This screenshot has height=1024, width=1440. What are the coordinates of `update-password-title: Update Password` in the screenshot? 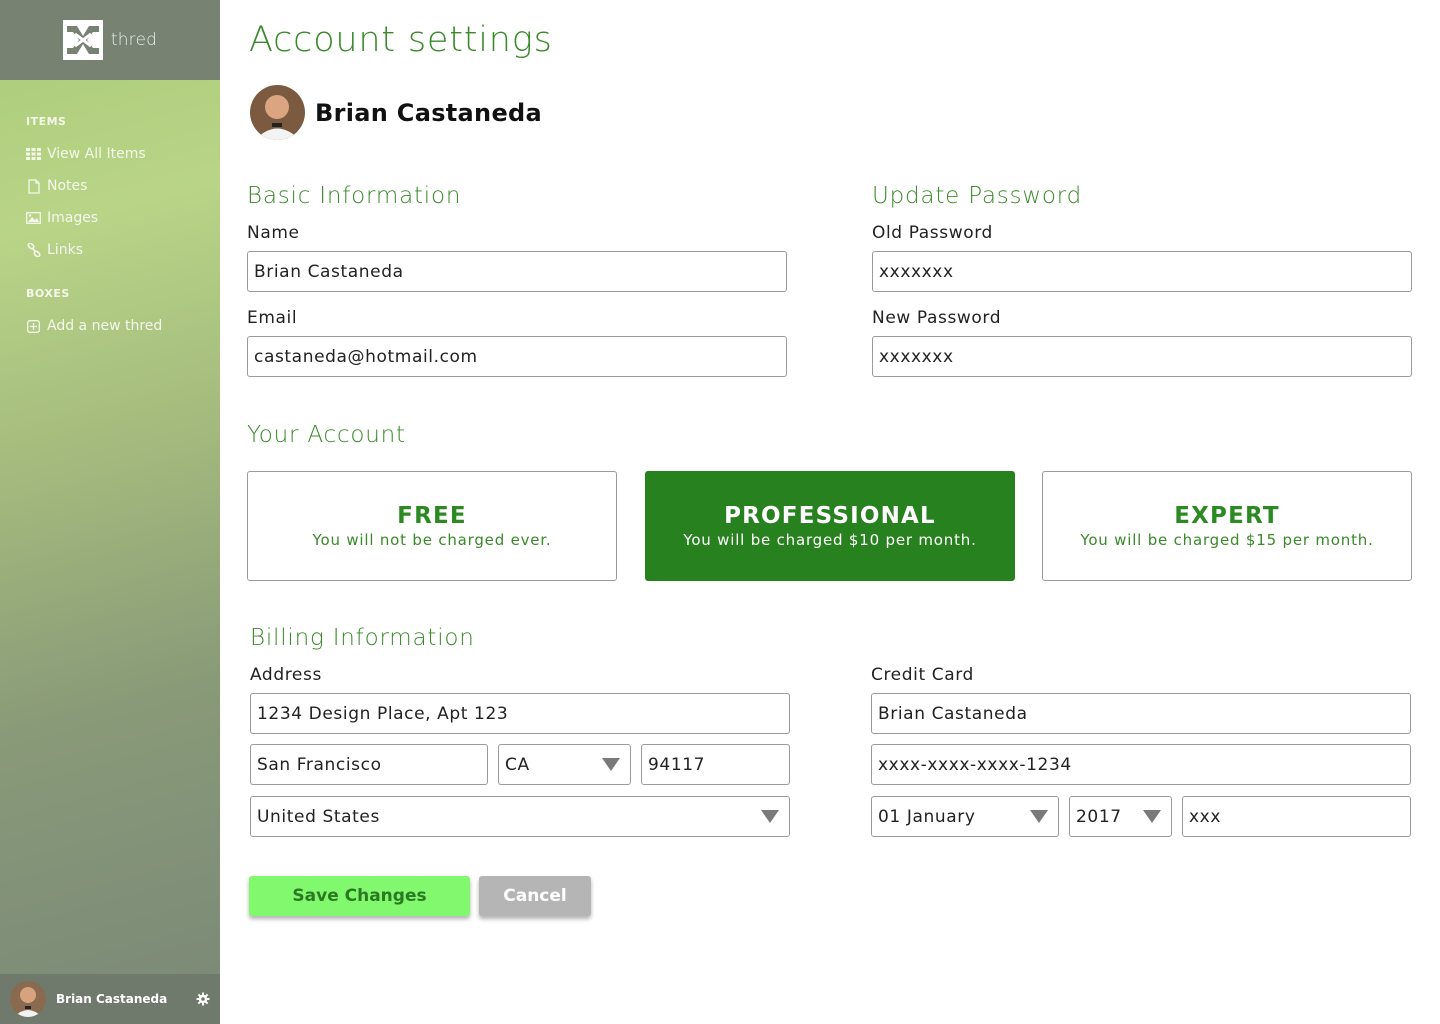 It's located at (977, 196).